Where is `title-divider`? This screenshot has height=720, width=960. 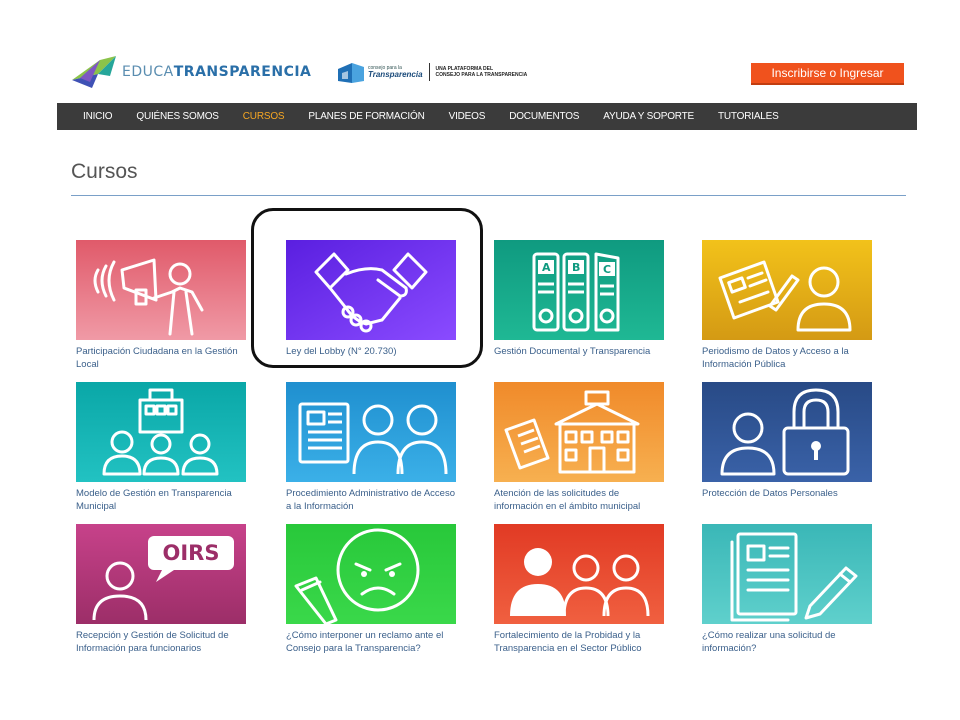 title-divider is located at coordinates (488, 195).